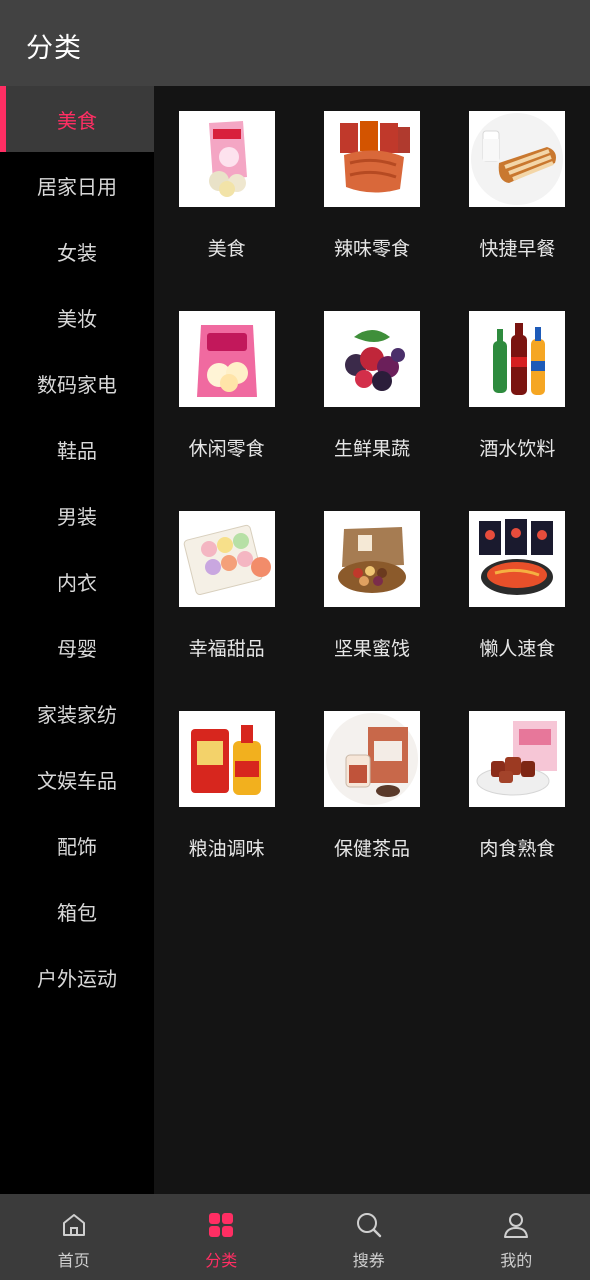 This screenshot has width=590, height=1280. I want to click on tab-mine: 我的, so click(516, 1237).